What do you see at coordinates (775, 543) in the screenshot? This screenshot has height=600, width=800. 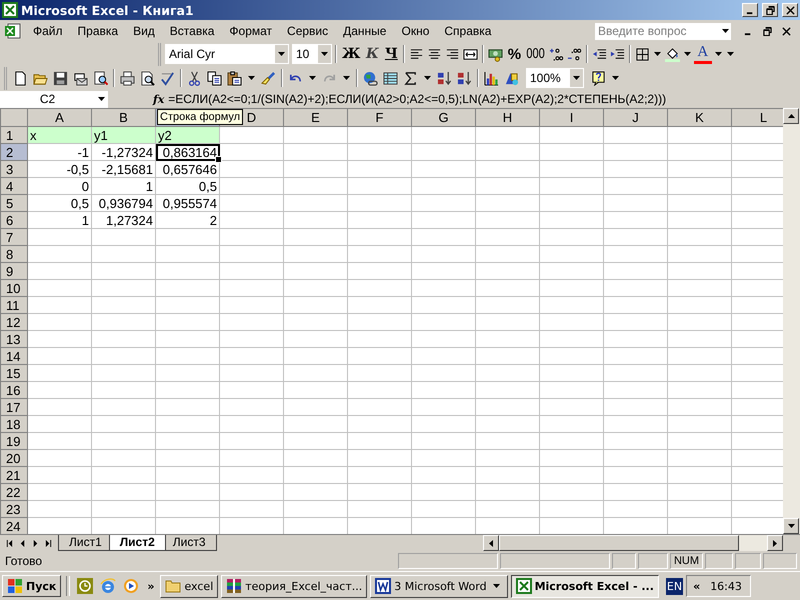 I see `scroll-right-icon` at bounding box center [775, 543].